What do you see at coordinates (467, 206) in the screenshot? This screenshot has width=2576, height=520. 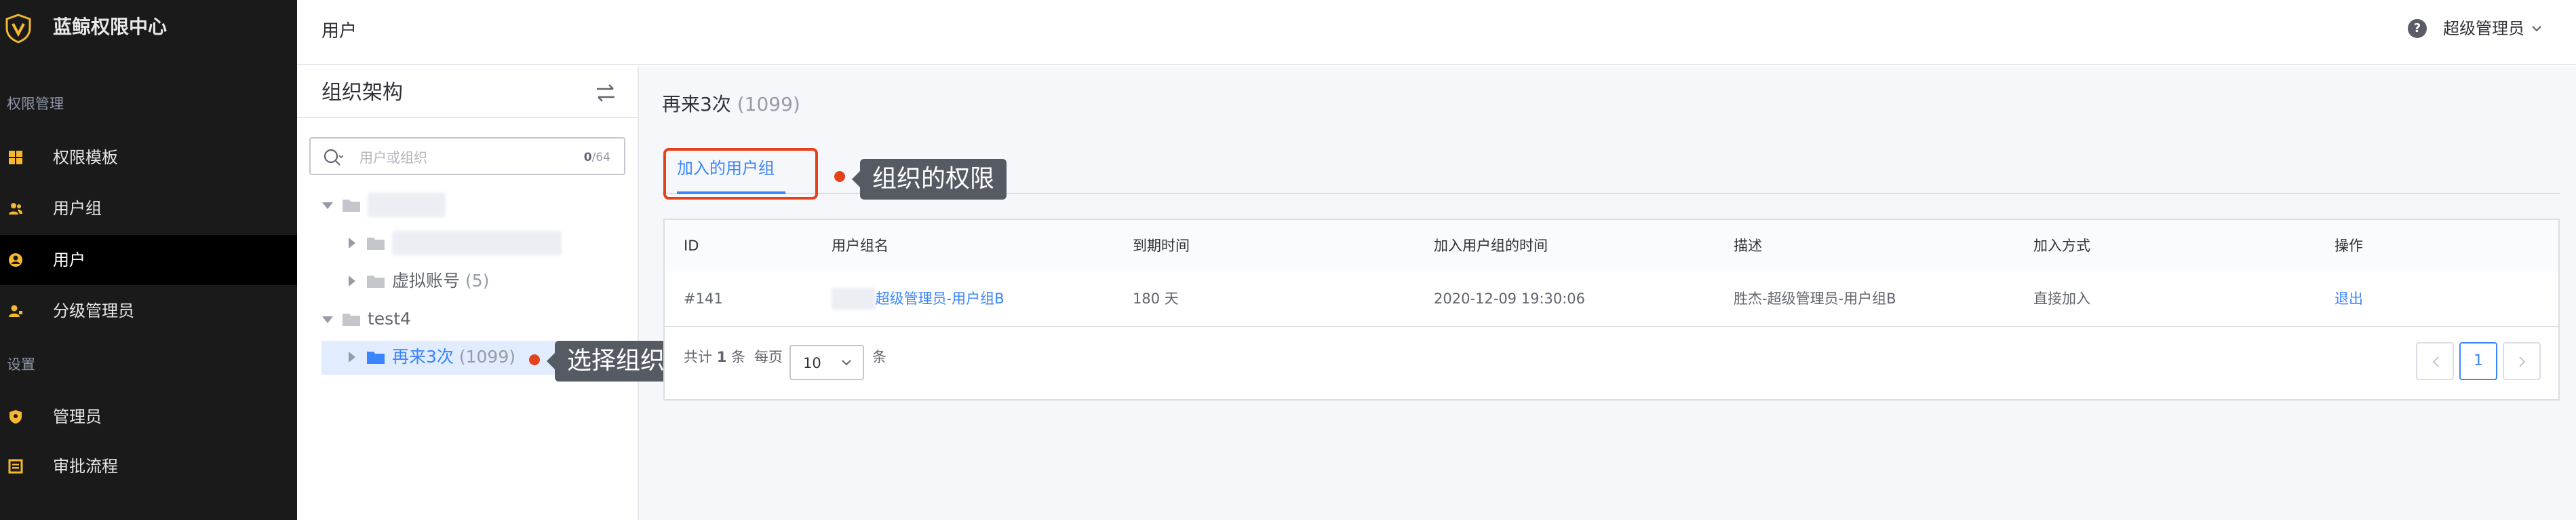 I see `tree-node-company: ██████` at bounding box center [467, 206].